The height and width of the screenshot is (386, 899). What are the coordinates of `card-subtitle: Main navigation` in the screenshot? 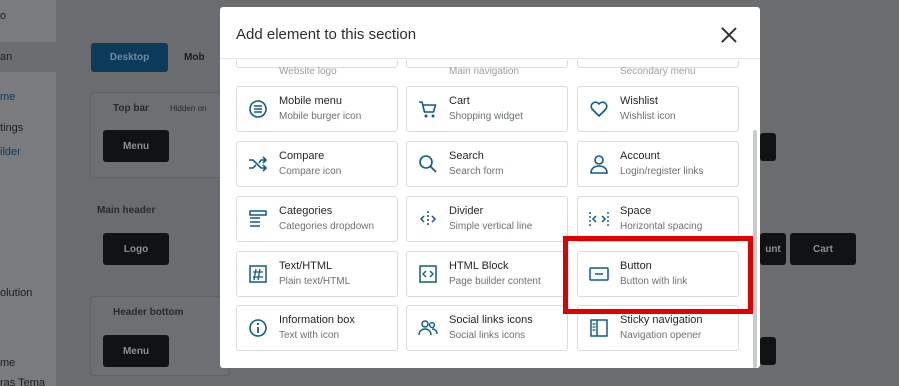 It's located at (484, 71).